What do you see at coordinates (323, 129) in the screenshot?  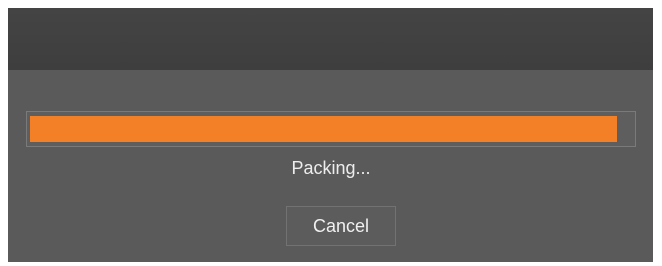 I see `progress-bar-fill` at bounding box center [323, 129].